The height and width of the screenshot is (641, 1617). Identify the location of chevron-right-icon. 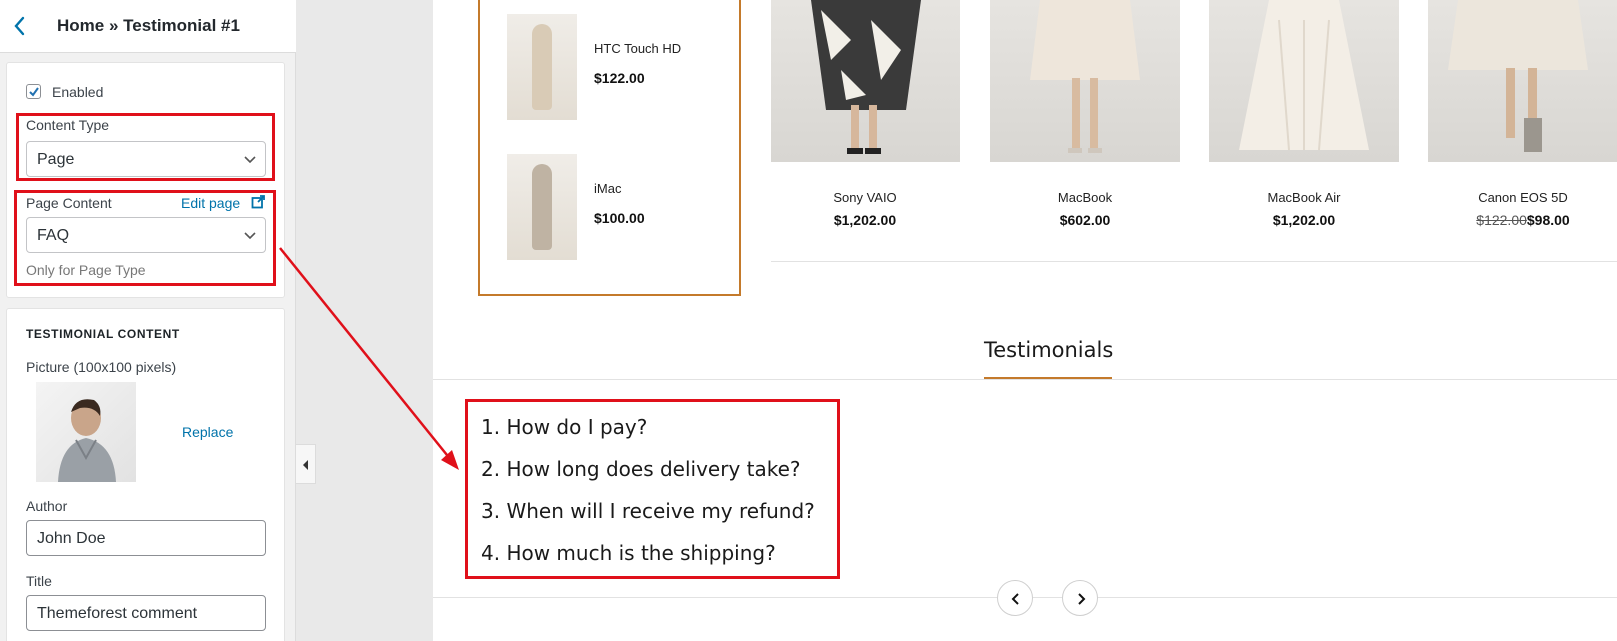
(1082, 599).